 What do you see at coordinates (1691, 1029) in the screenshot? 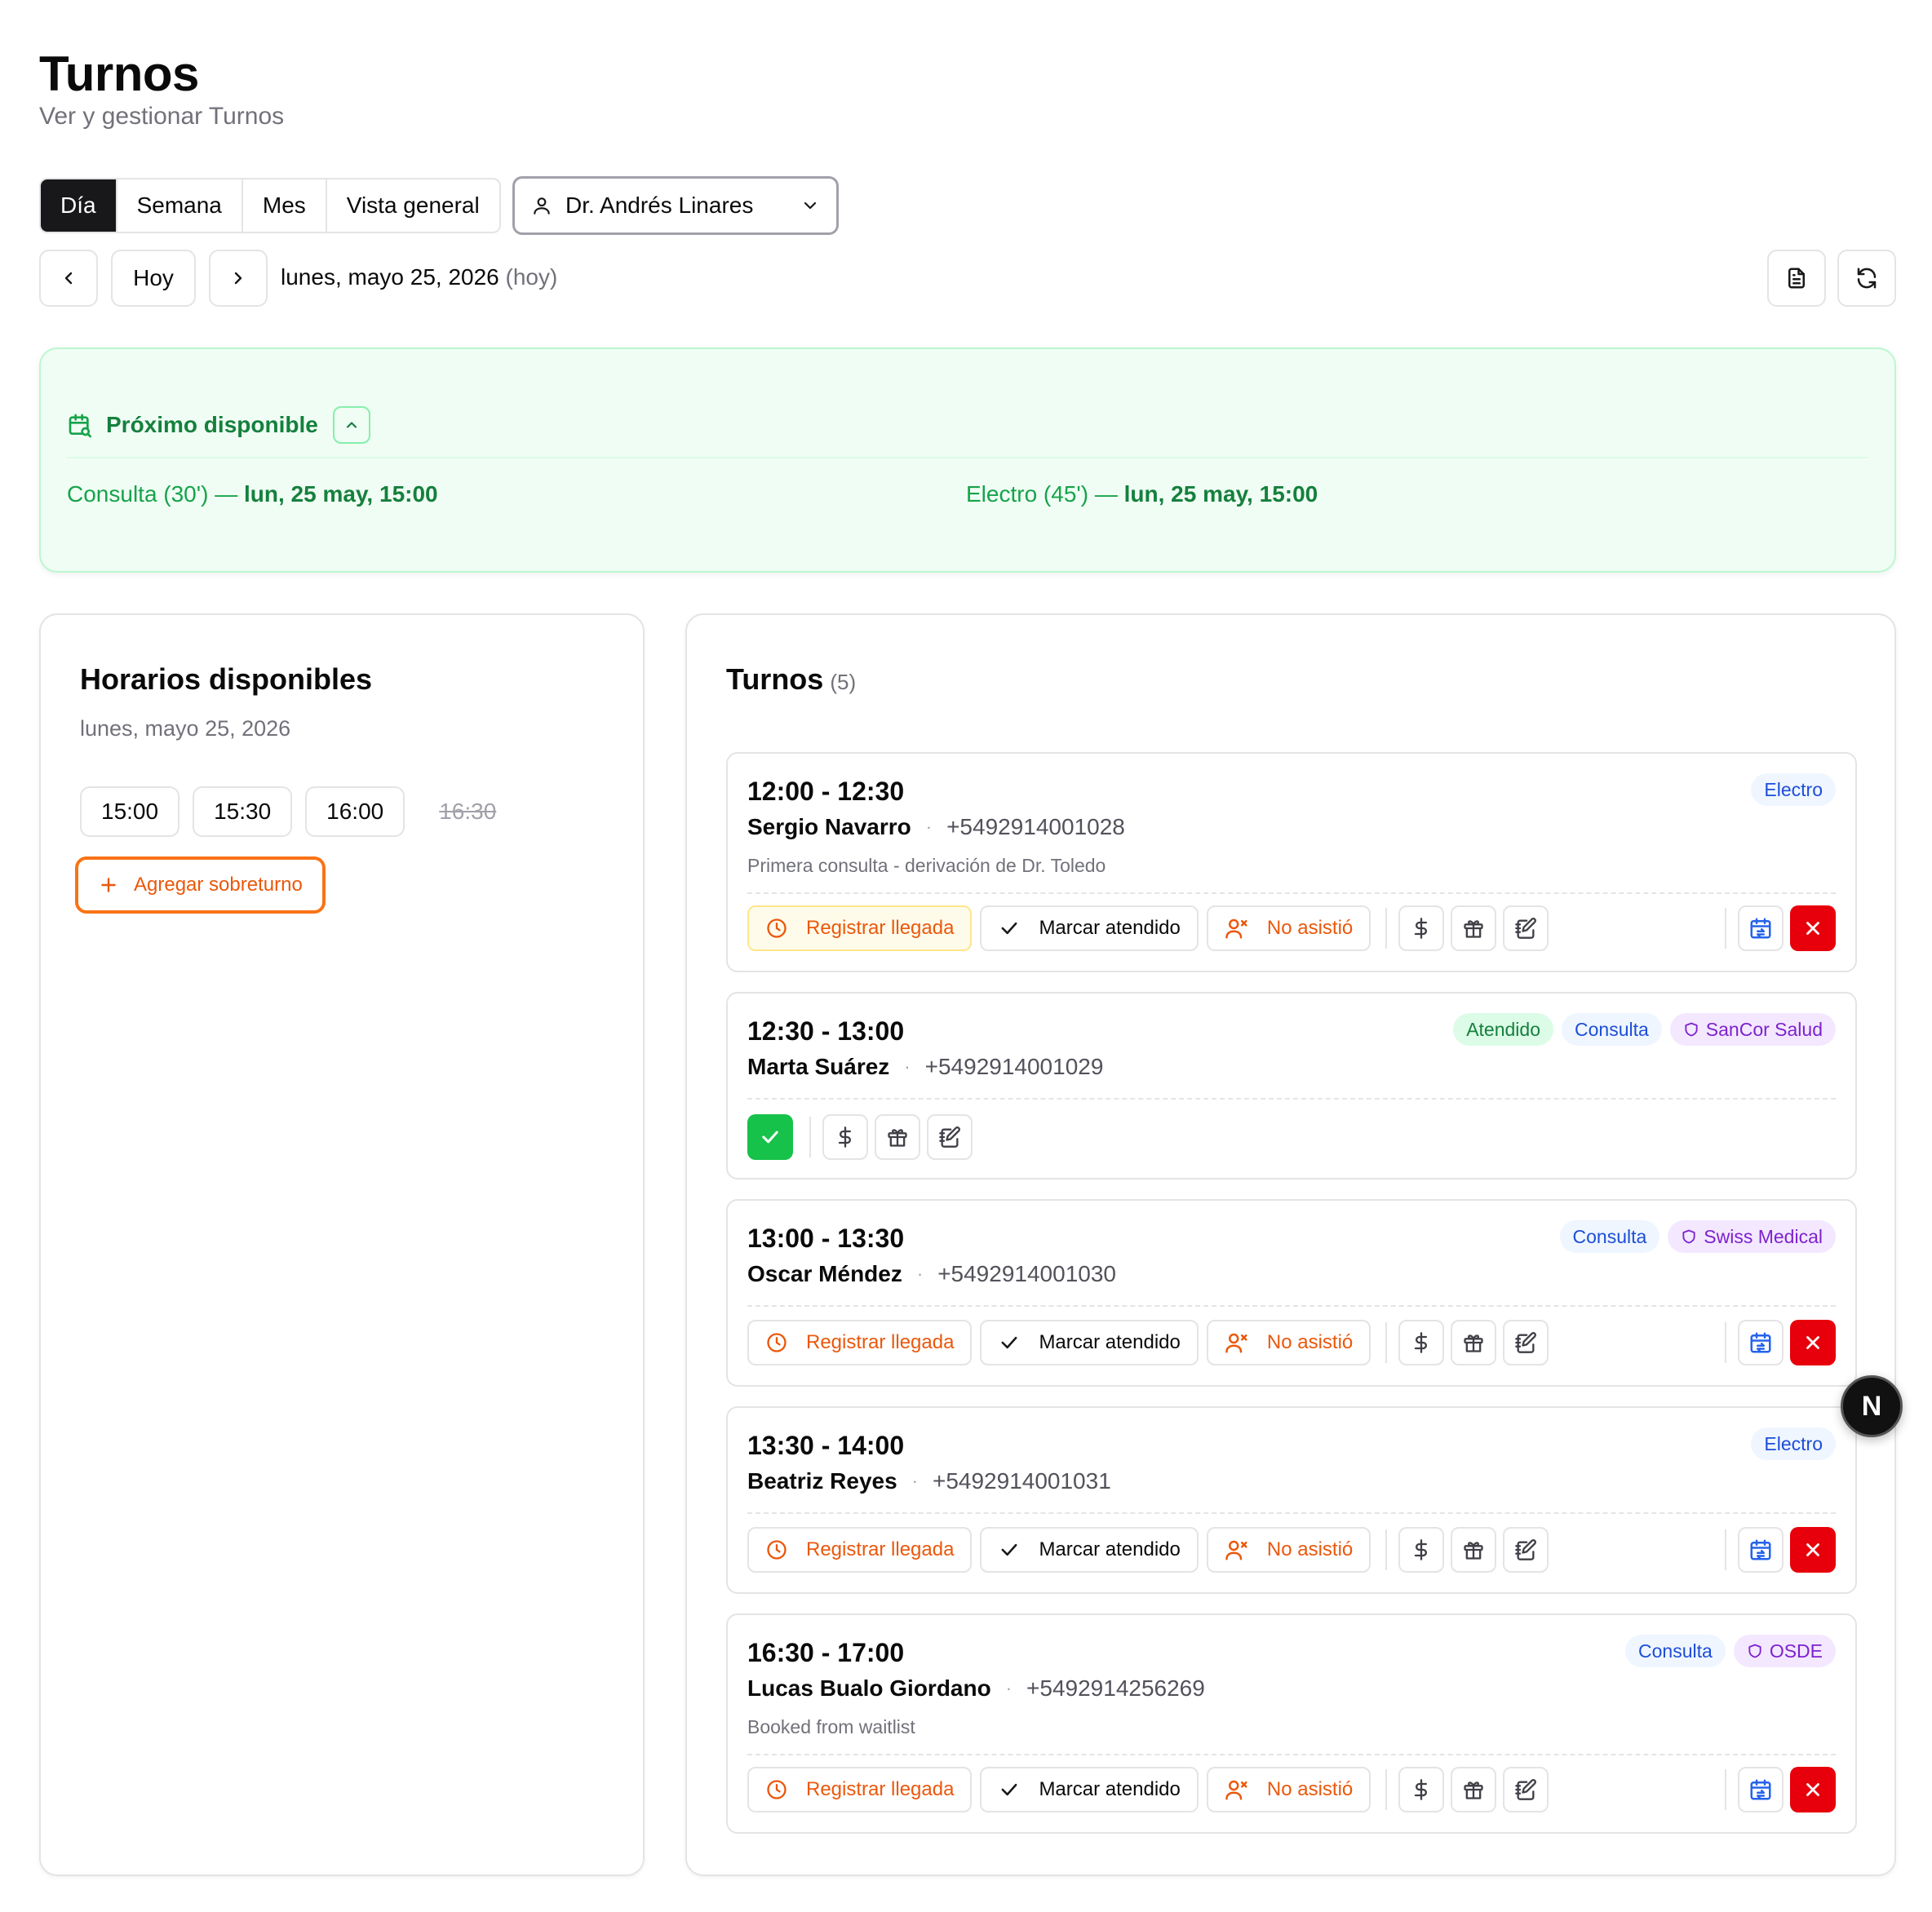
I see `shield-icon` at bounding box center [1691, 1029].